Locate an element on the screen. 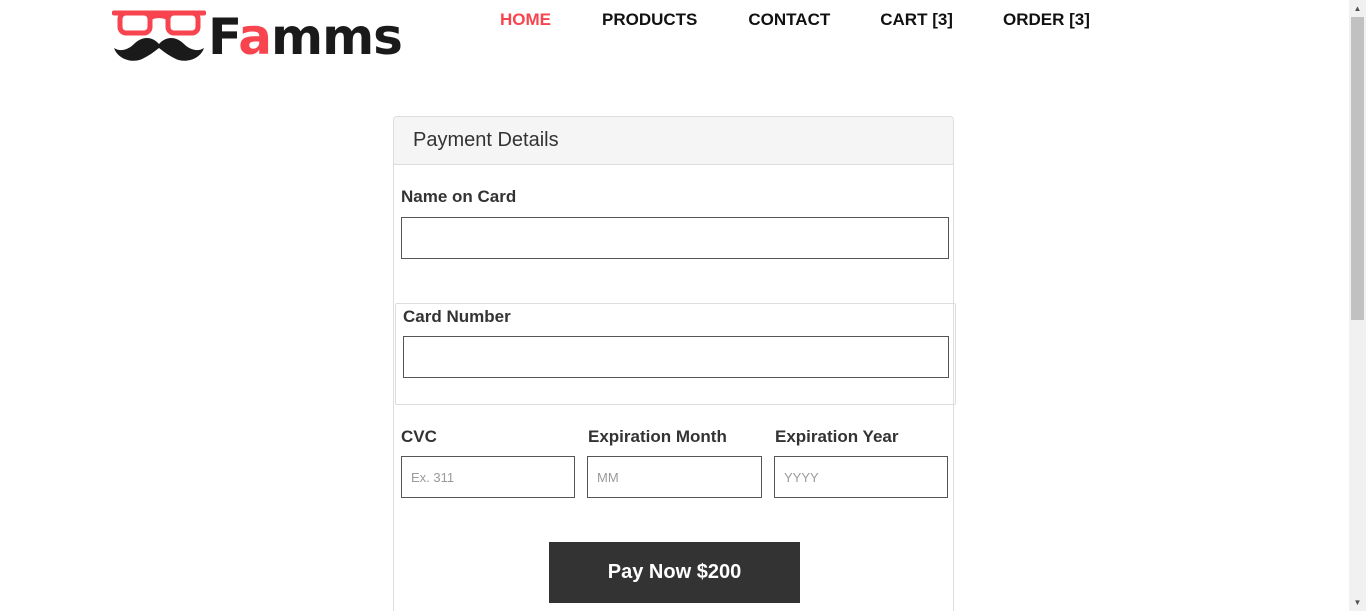 Image resolution: width=1366 pixels, height=611 pixels. expiration-year-label: Expiration Year is located at coordinates (837, 436).